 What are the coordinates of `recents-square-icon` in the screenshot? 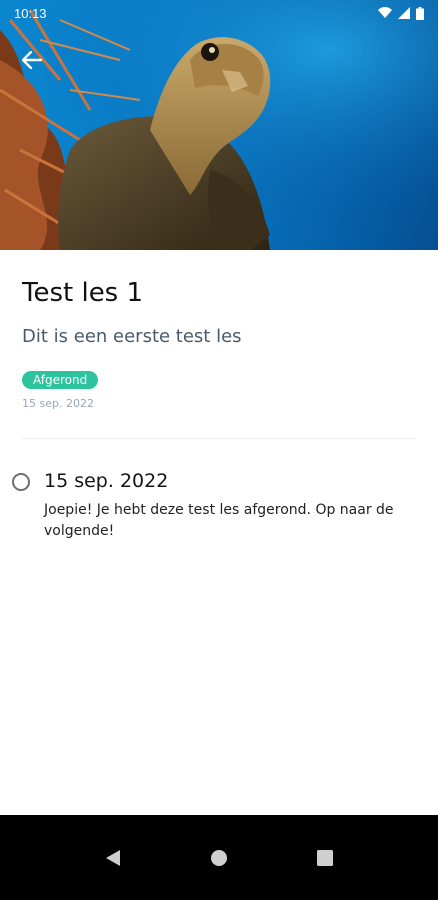 It's located at (325, 857).